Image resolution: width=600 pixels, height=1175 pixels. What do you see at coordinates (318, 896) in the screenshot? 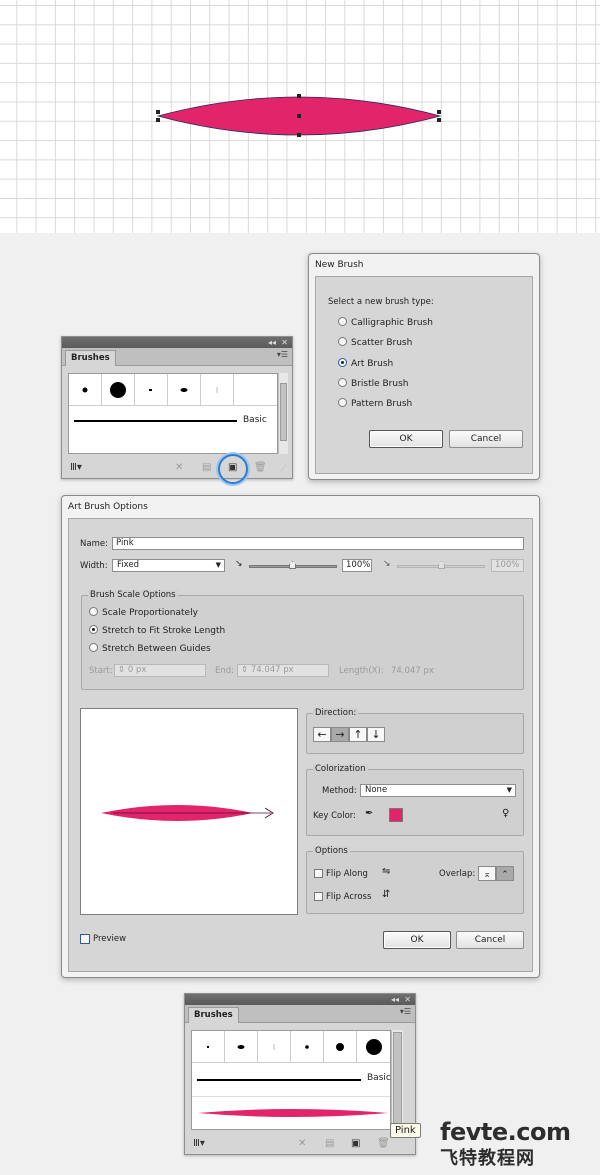
I see `flip-across-checkbox` at bounding box center [318, 896].